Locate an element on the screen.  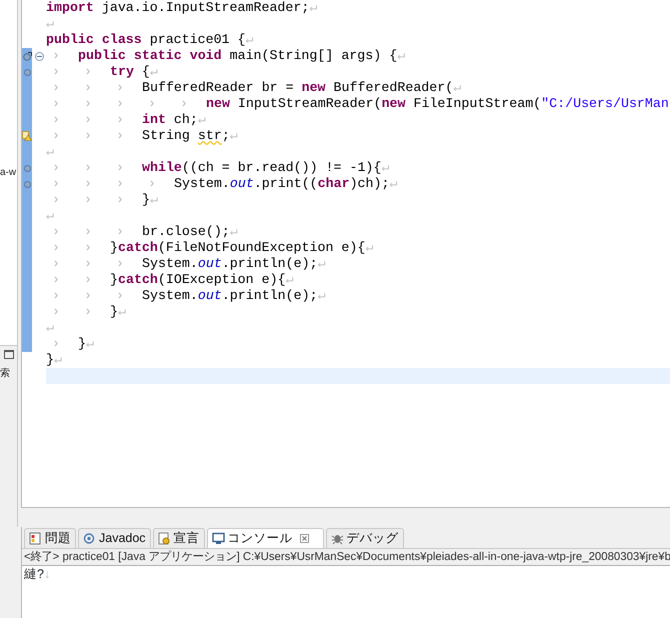
maximize-icon is located at coordinates (9, 354).